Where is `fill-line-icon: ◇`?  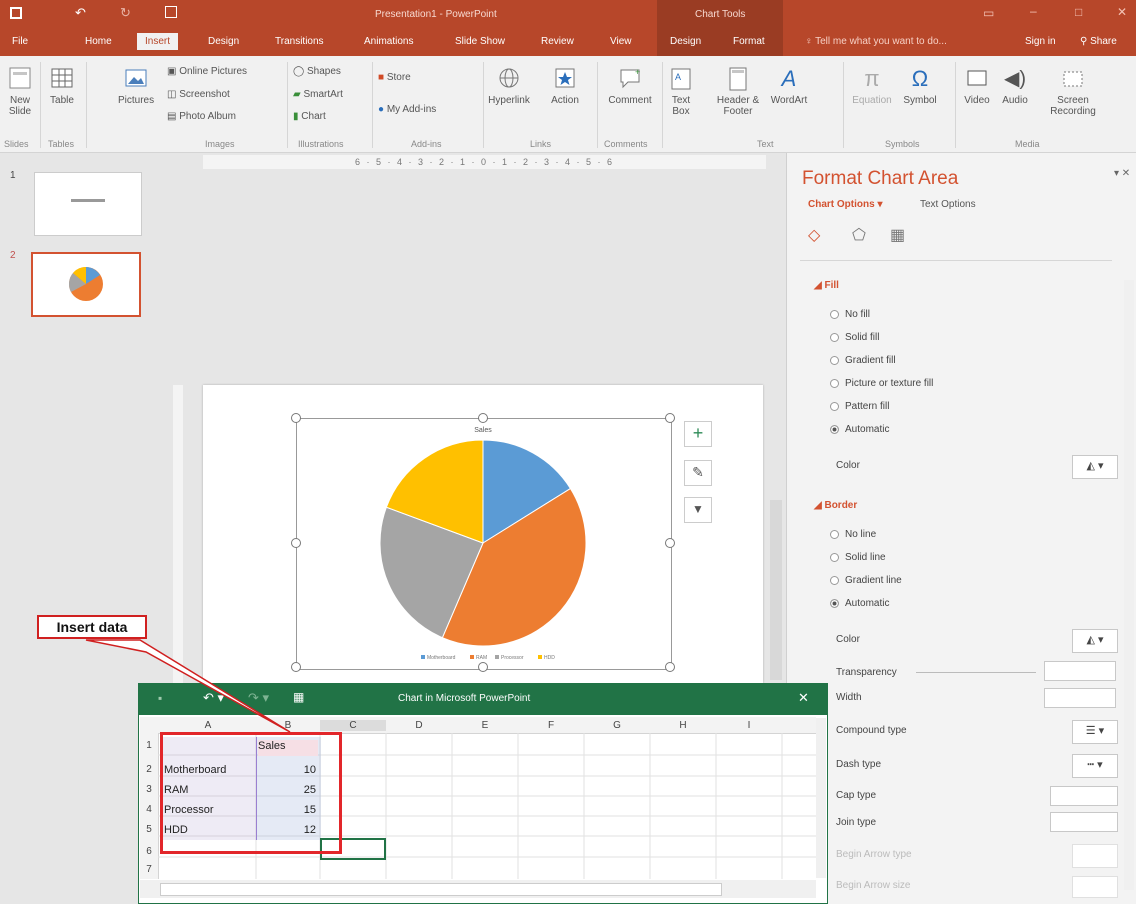 fill-line-icon: ◇ is located at coordinates (814, 235).